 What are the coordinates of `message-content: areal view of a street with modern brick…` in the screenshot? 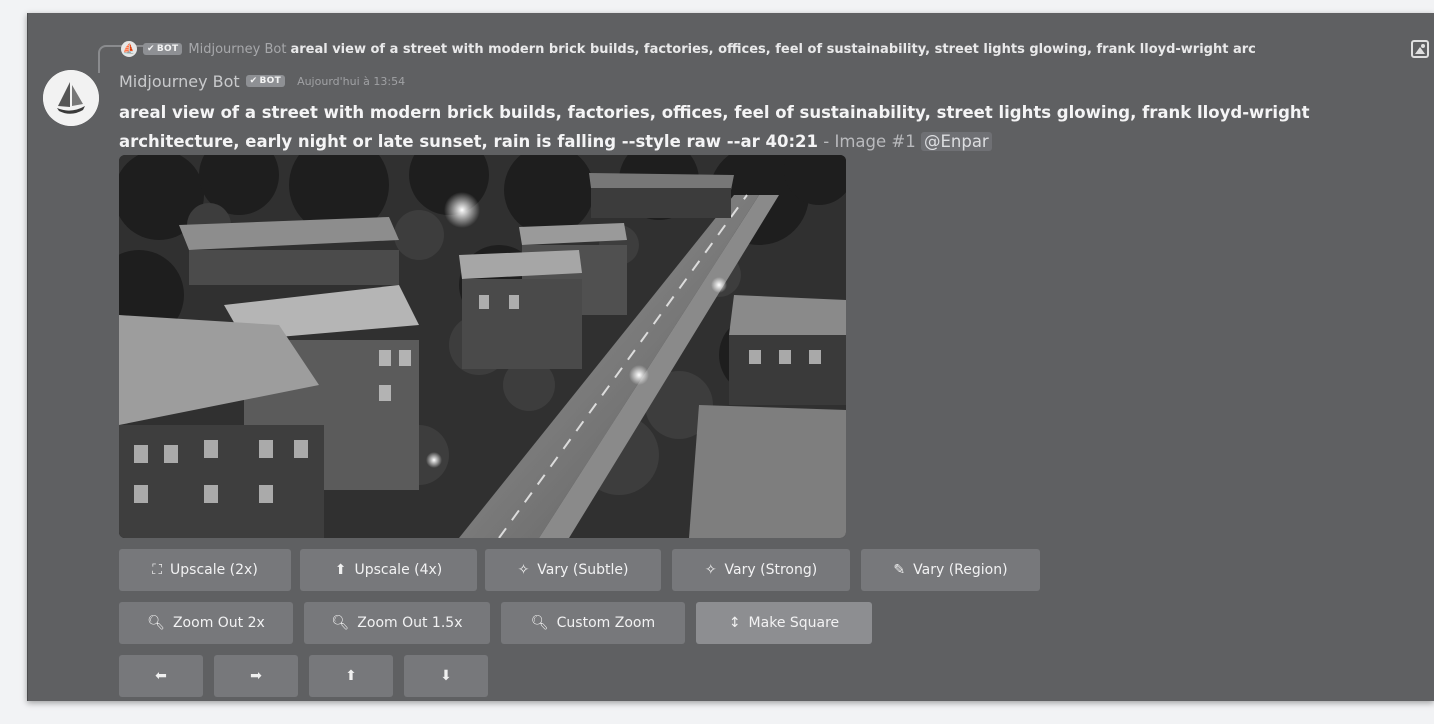 It's located at (739, 127).